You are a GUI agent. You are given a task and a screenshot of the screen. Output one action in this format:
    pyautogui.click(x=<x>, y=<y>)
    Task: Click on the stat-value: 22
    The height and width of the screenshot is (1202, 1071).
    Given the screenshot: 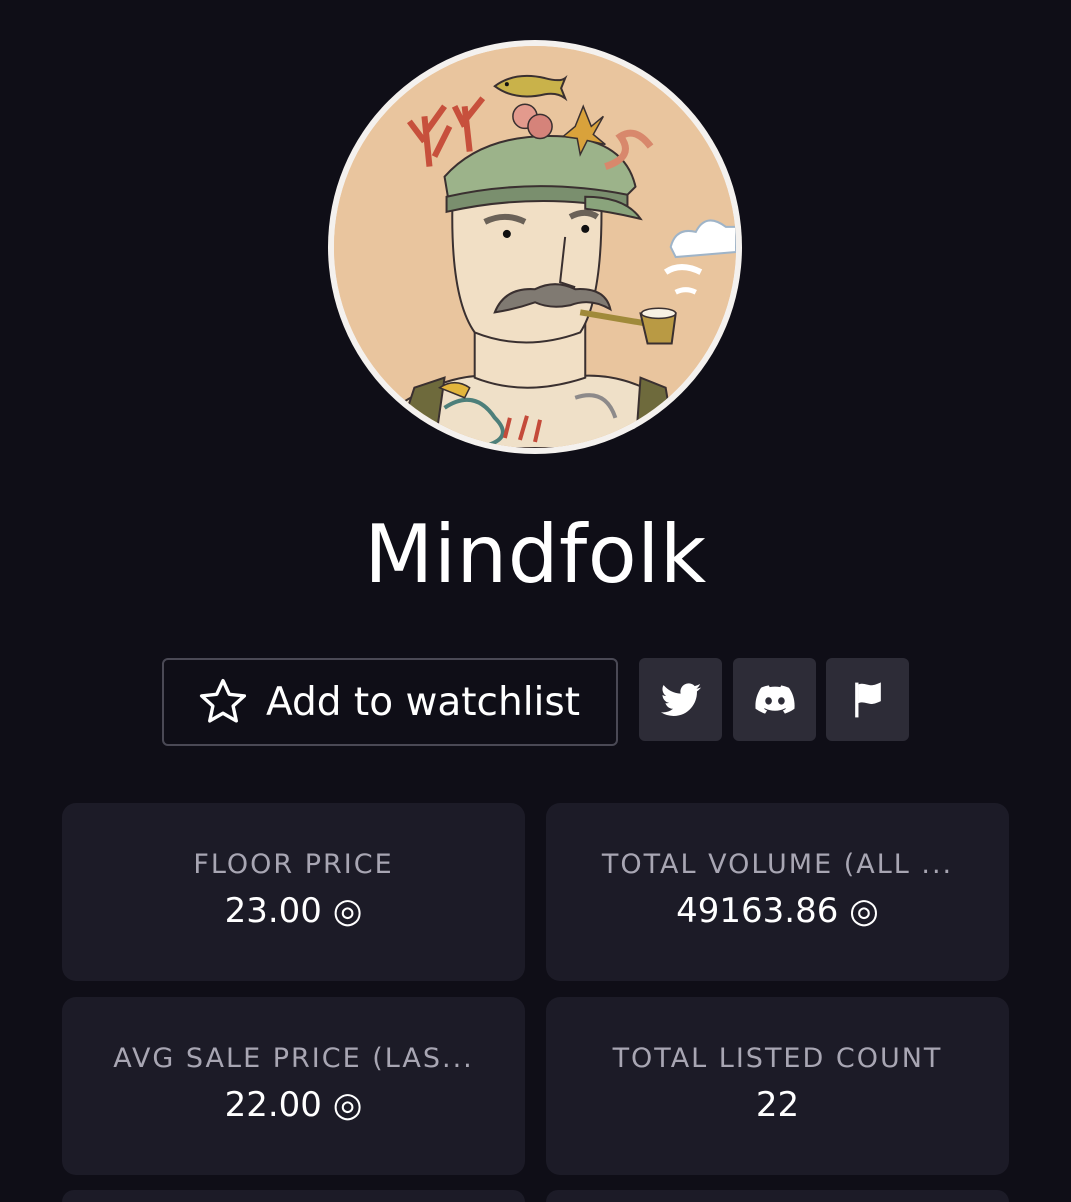 What is the action you would take?
    pyautogui.click(x=777, y=1105)
    